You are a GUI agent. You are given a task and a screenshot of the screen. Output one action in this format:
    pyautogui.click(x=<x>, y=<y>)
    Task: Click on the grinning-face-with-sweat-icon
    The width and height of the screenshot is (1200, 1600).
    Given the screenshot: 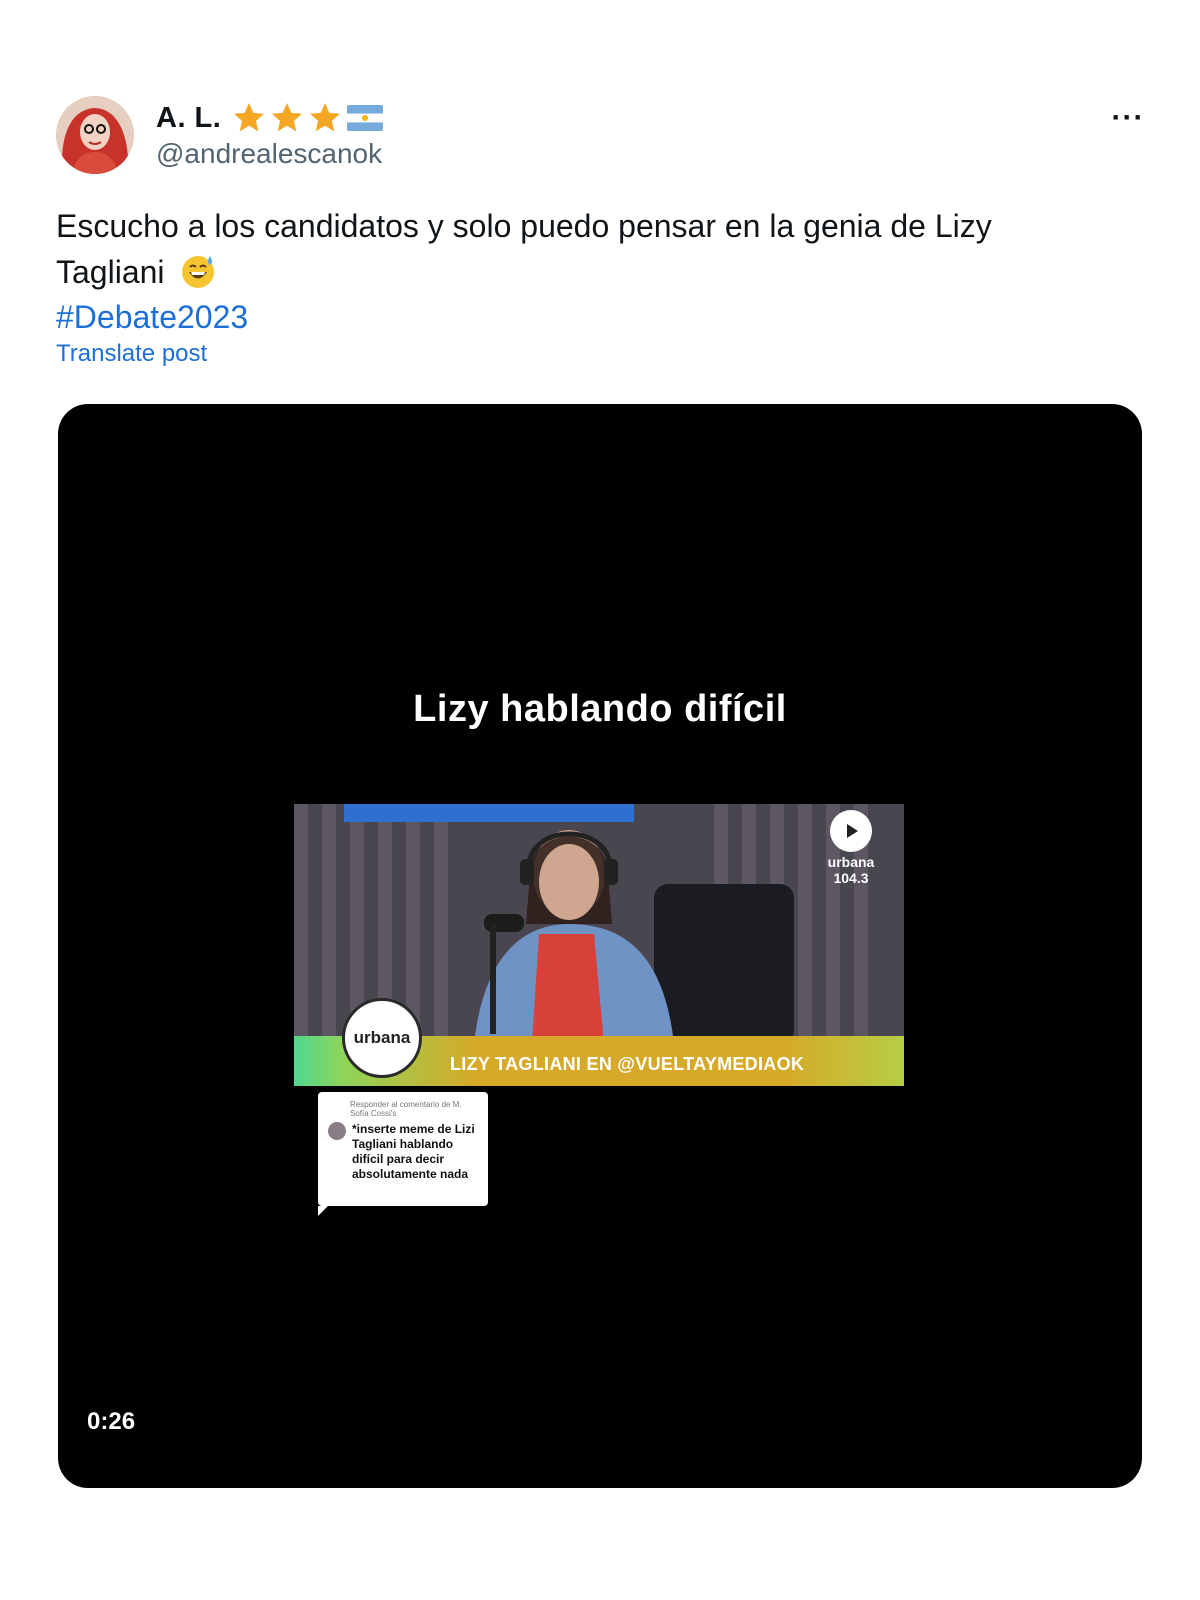 What is the action you would take?
    pyautogui.click(x=198, y=272)
    